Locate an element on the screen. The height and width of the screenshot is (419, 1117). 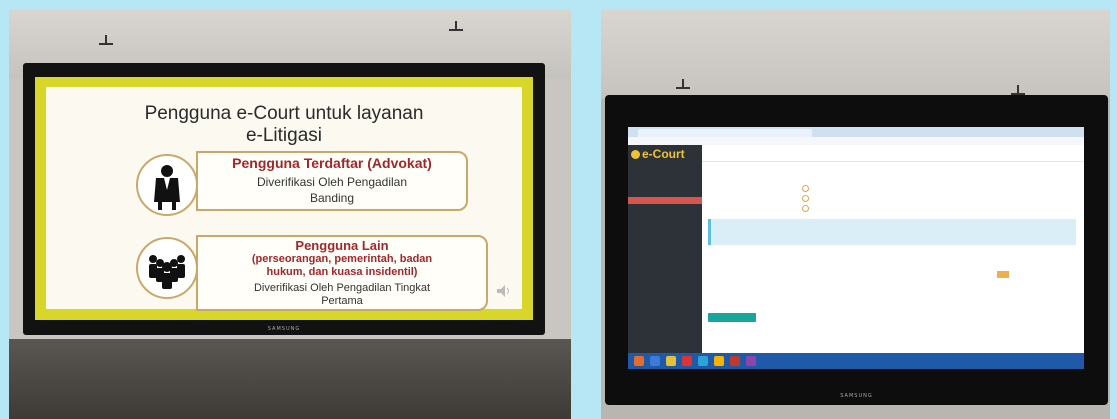
box1-line2: Banding is located at coordinates (332, 198).